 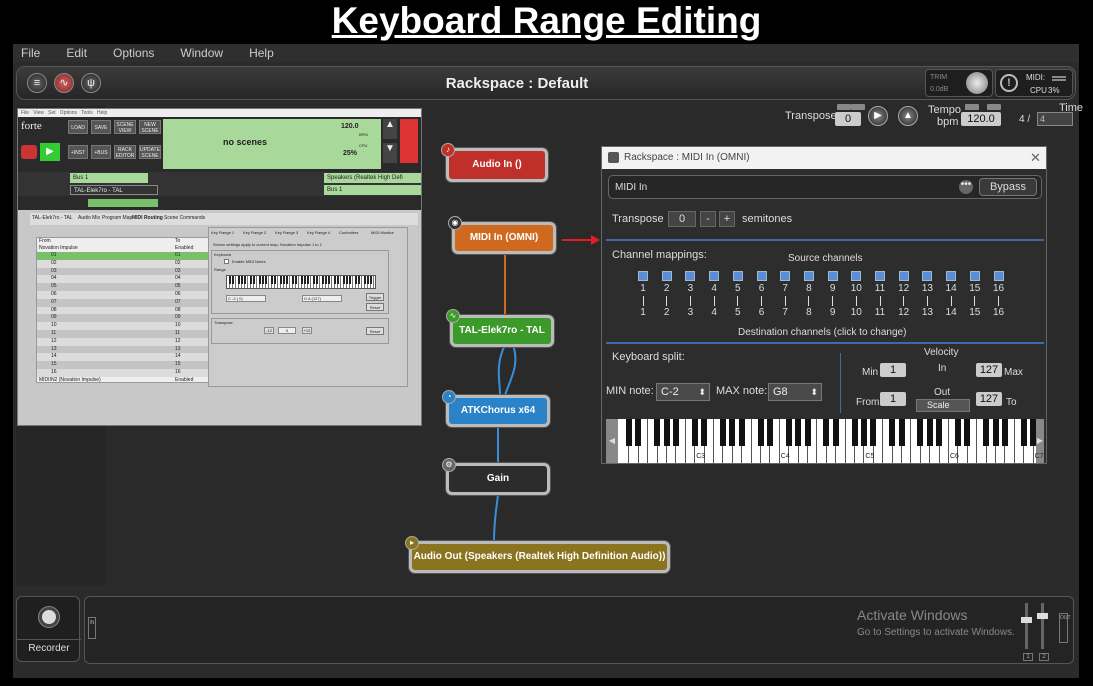 What do you see at coordinates (117, 218) in the screenshot?
I see `forte-tab-3: Program Map` at bounding box center [117, 218].